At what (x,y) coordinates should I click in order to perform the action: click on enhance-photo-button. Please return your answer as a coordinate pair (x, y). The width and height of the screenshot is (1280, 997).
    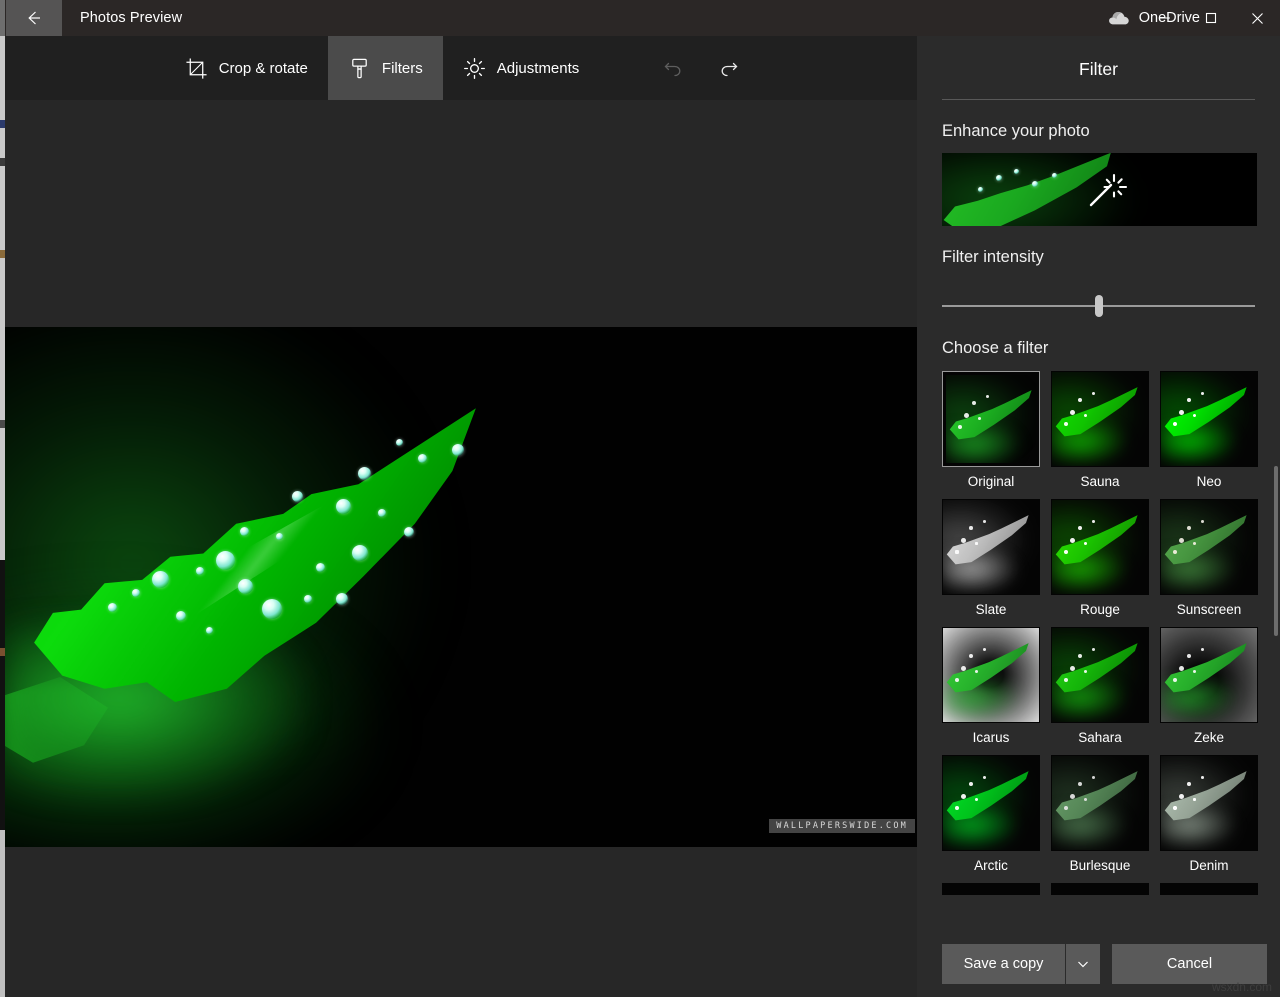
    Looking at the image, I should click on (1099, 189).